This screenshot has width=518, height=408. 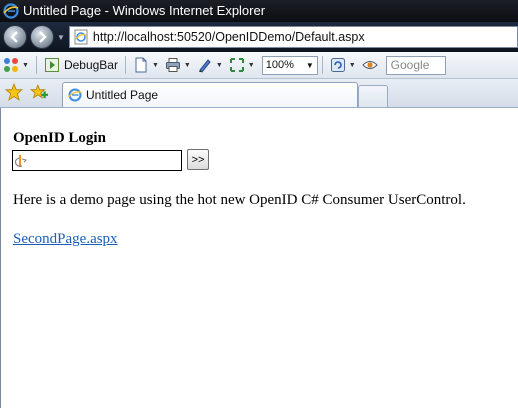 What do you see at coordinates (97, 160) in the screenshot?
I see `openid-input` at bounding box center [97, 160].